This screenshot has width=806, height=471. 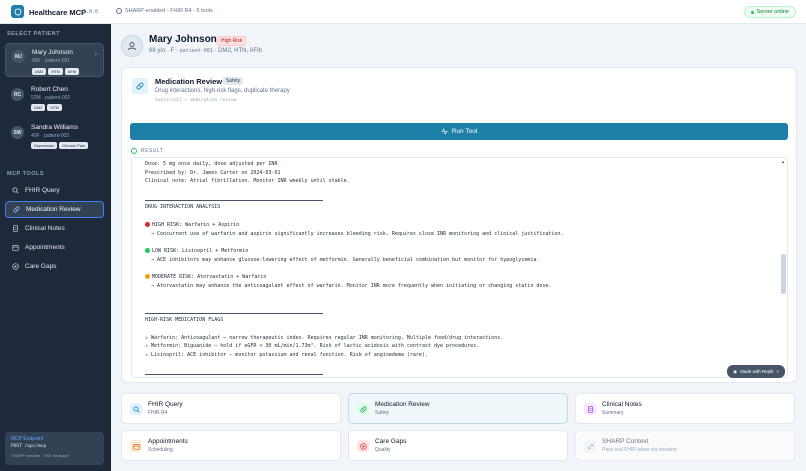 I want to click on condition-tag: Chronic Pain, so click(x=74, y=145).